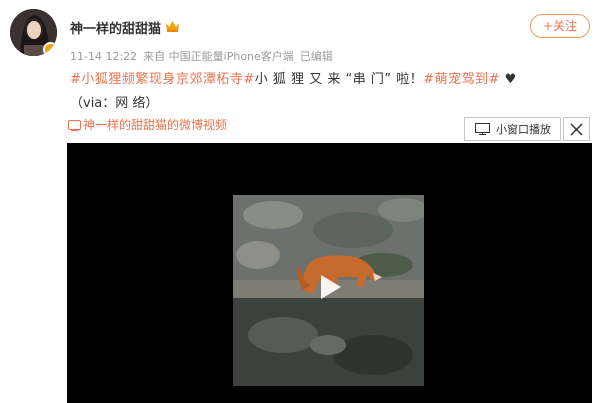 The width and height of the screenshot is (600, 403). I want to click on mini-window-icon, so click(482, 129).